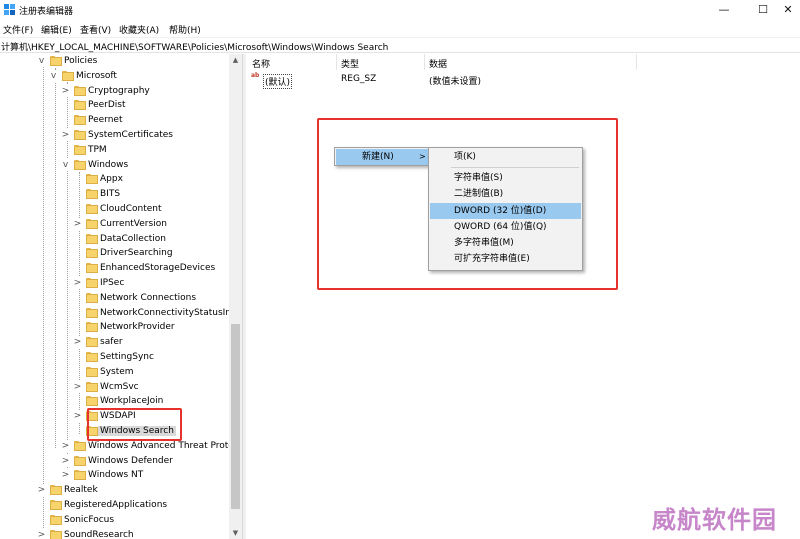  Describe the element at coordinates (121, 61) in the screenshot. I see `tree-item: v Policies` at that location.